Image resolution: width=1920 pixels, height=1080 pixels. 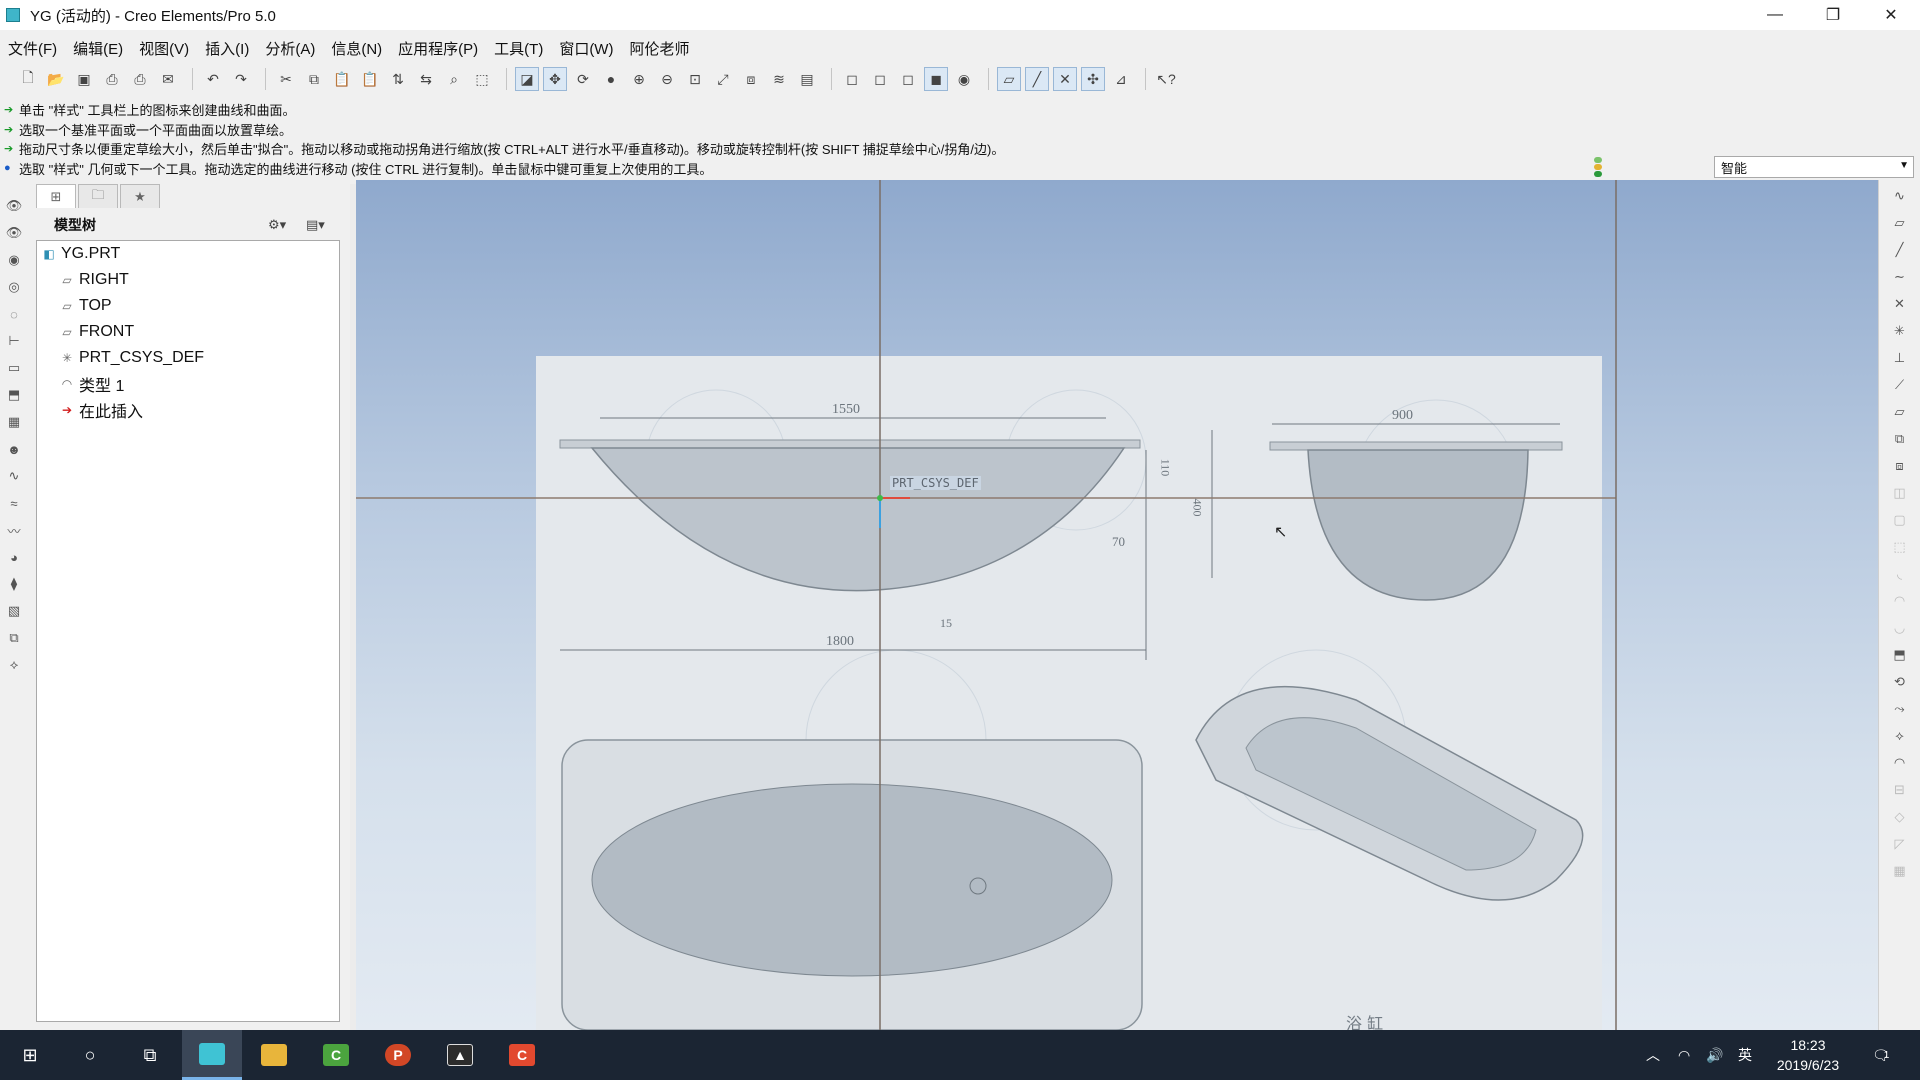 What do you see at coordinates (14, 611) in the screenshot?
I see `reflection-icon: ▧` at bounding box center [14, 611].